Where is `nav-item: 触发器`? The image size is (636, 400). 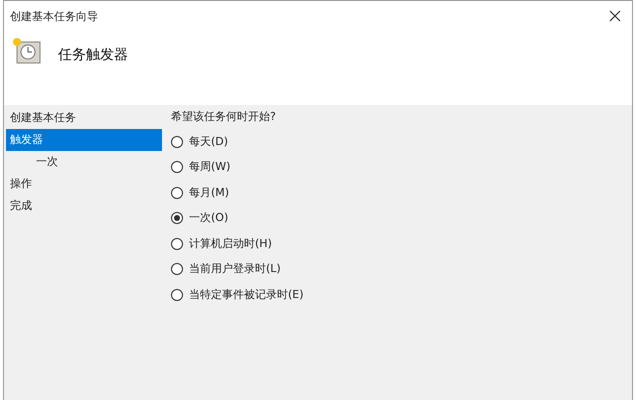 nav-item: 触发器 is located at coordinates (84, 140).